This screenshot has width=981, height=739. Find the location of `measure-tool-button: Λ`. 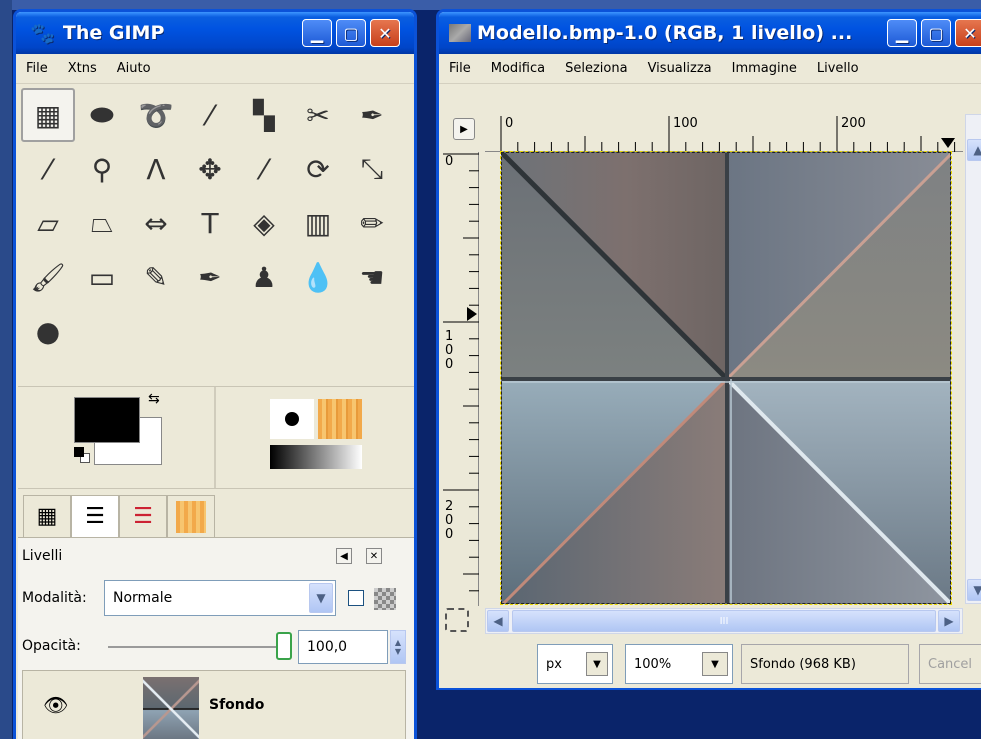

measure-tool-button: Λ is located at coordinates (156, 169).